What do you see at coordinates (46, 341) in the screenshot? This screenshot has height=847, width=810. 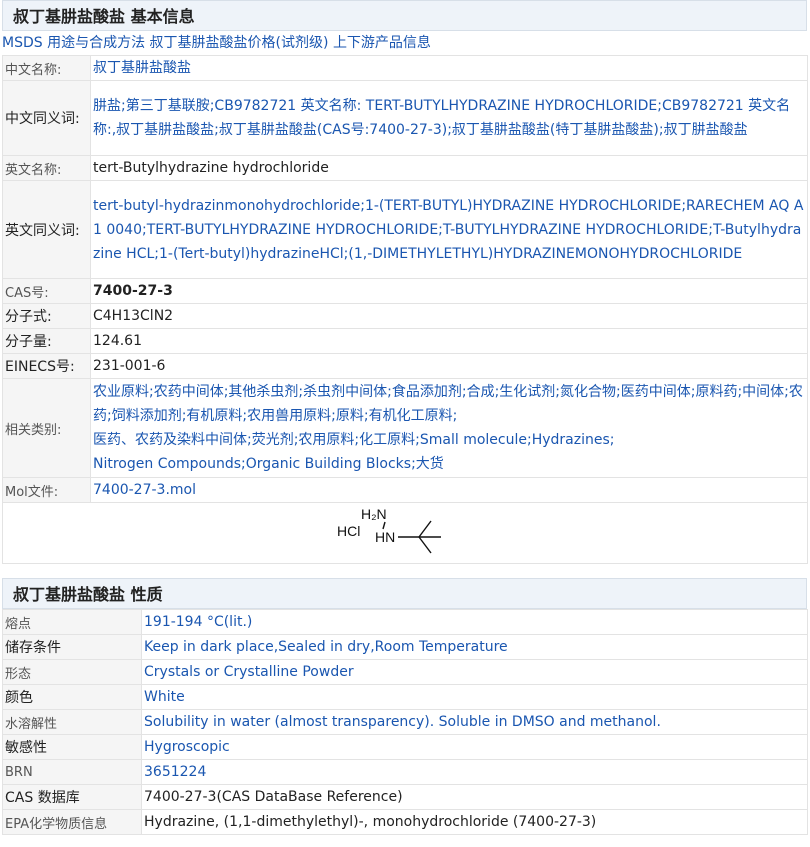 I see `row-label: 分子量:` at bounding box center [46, 341].